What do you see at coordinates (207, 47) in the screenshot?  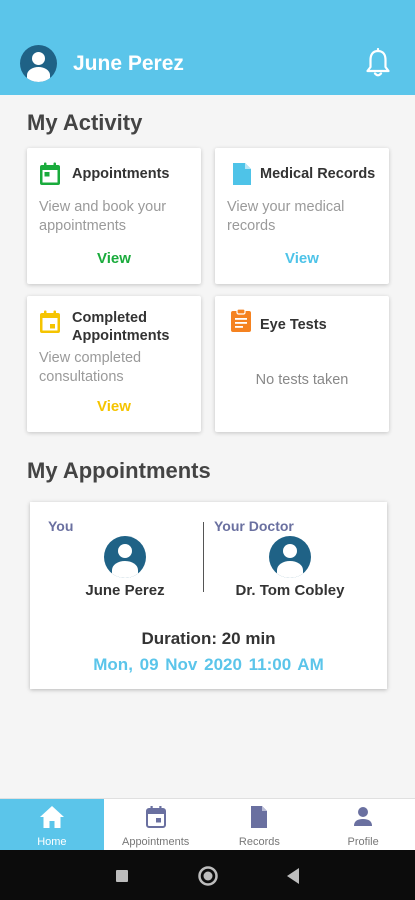 I see `app-header: June Perez` at bounding box center [207, 47].